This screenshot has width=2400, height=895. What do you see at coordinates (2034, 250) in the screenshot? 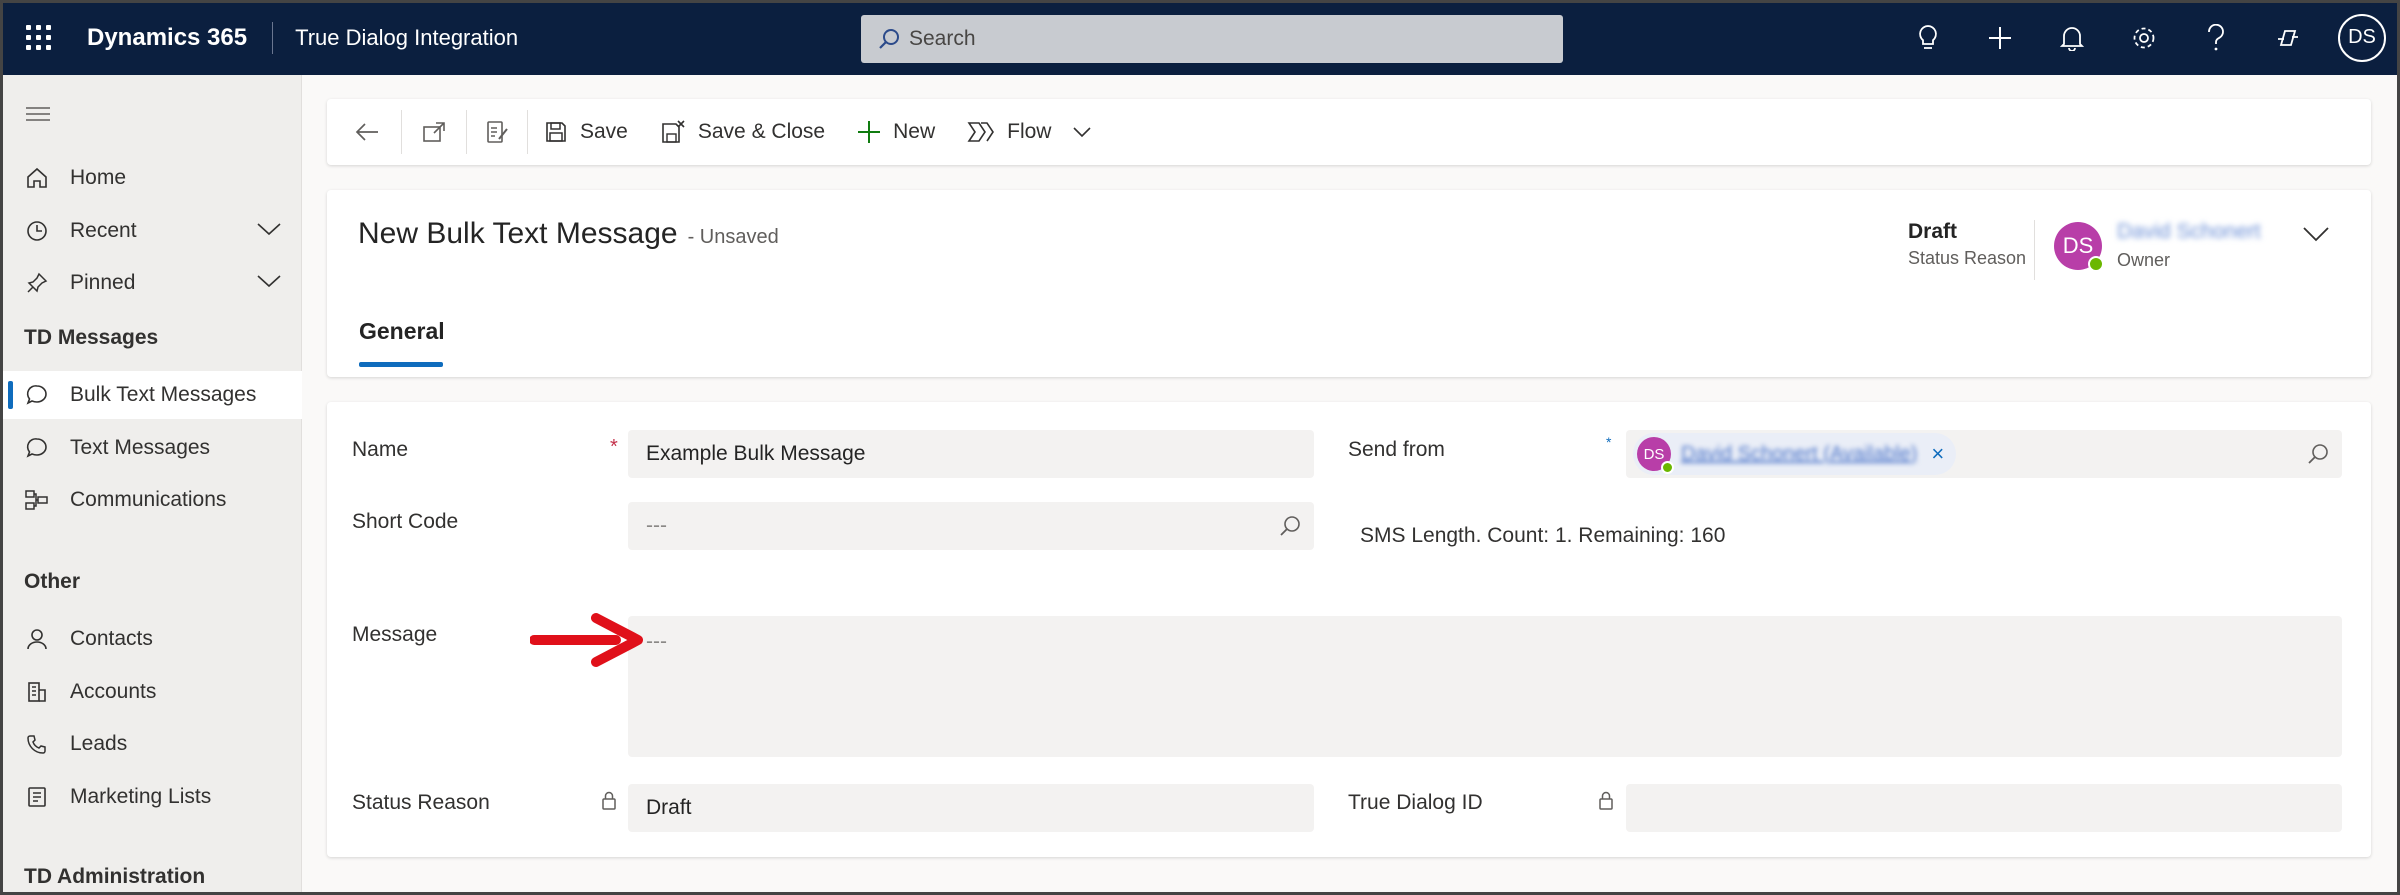
I see `header-divider` at bounding box center [2034, 250].